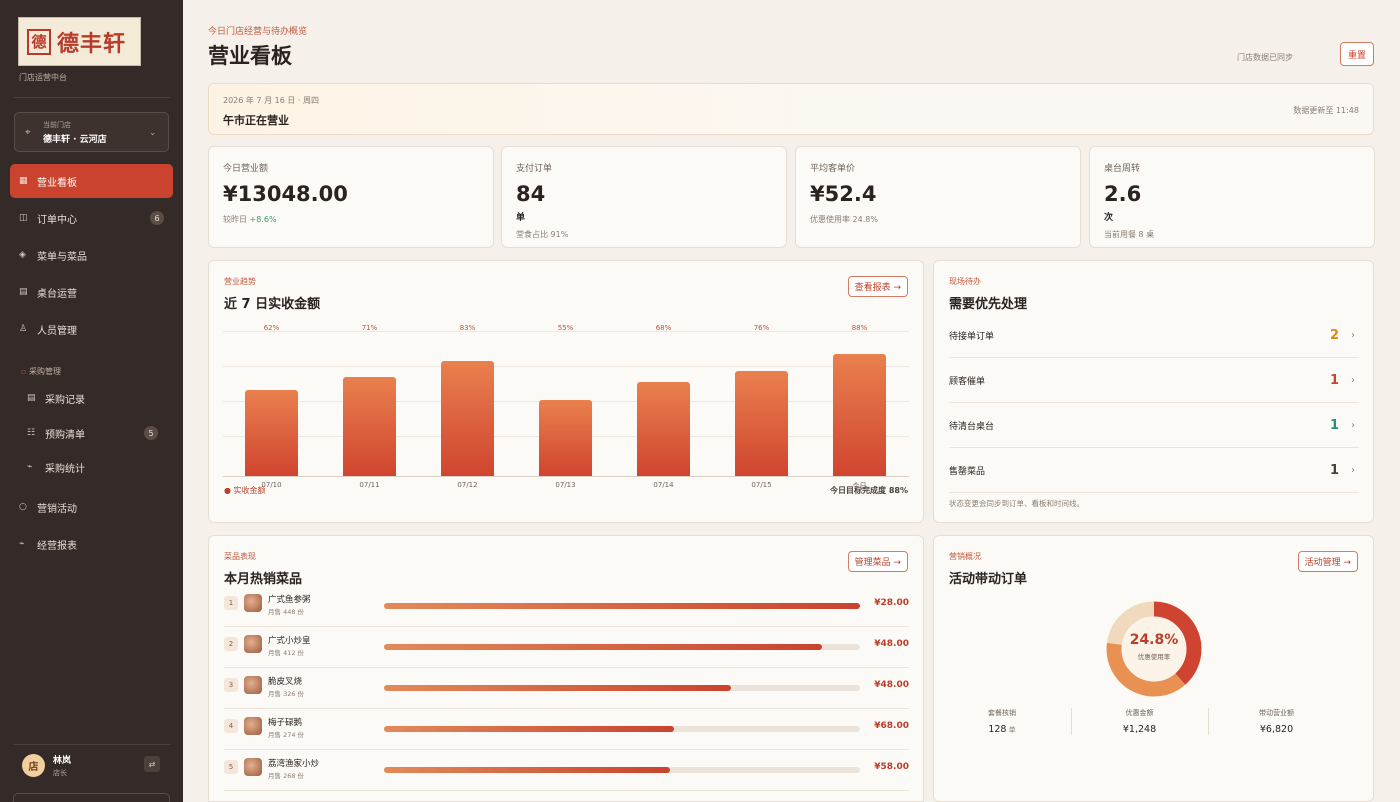 The image size is (1400, 802). Describe the element at coordinates (97, 433) in the screenshot. I see `sub-item-prepurchase-list: ☷ 预购清单 5` at that location.